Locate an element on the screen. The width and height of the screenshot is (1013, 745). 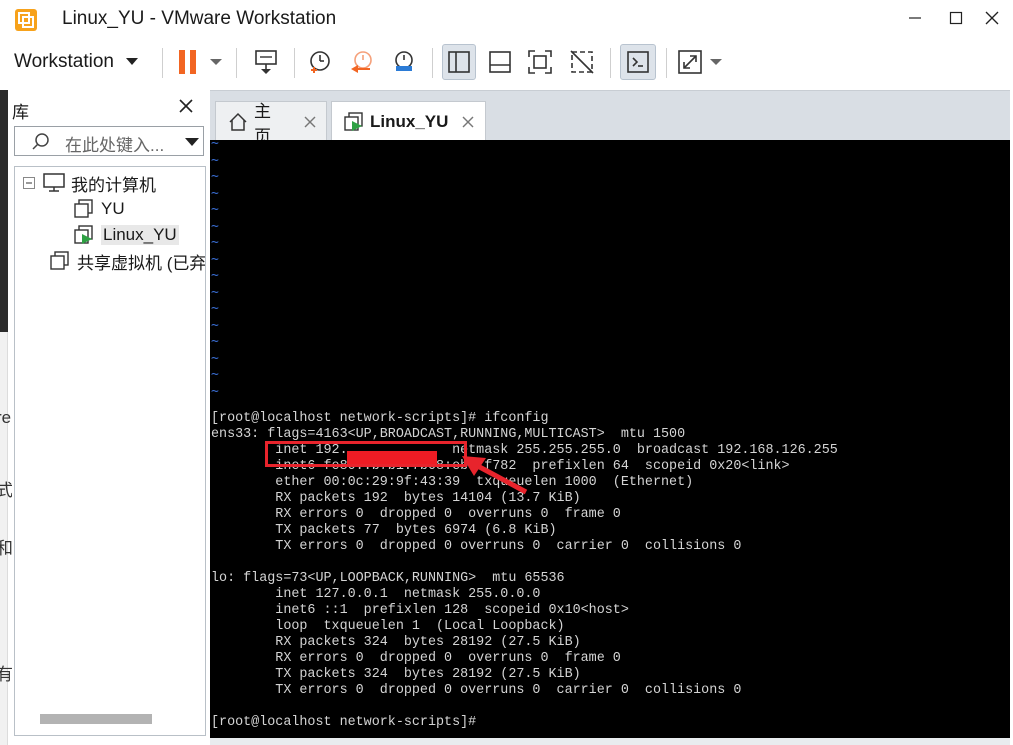
revert-snapshot-button is located at coordinates (362, 62).